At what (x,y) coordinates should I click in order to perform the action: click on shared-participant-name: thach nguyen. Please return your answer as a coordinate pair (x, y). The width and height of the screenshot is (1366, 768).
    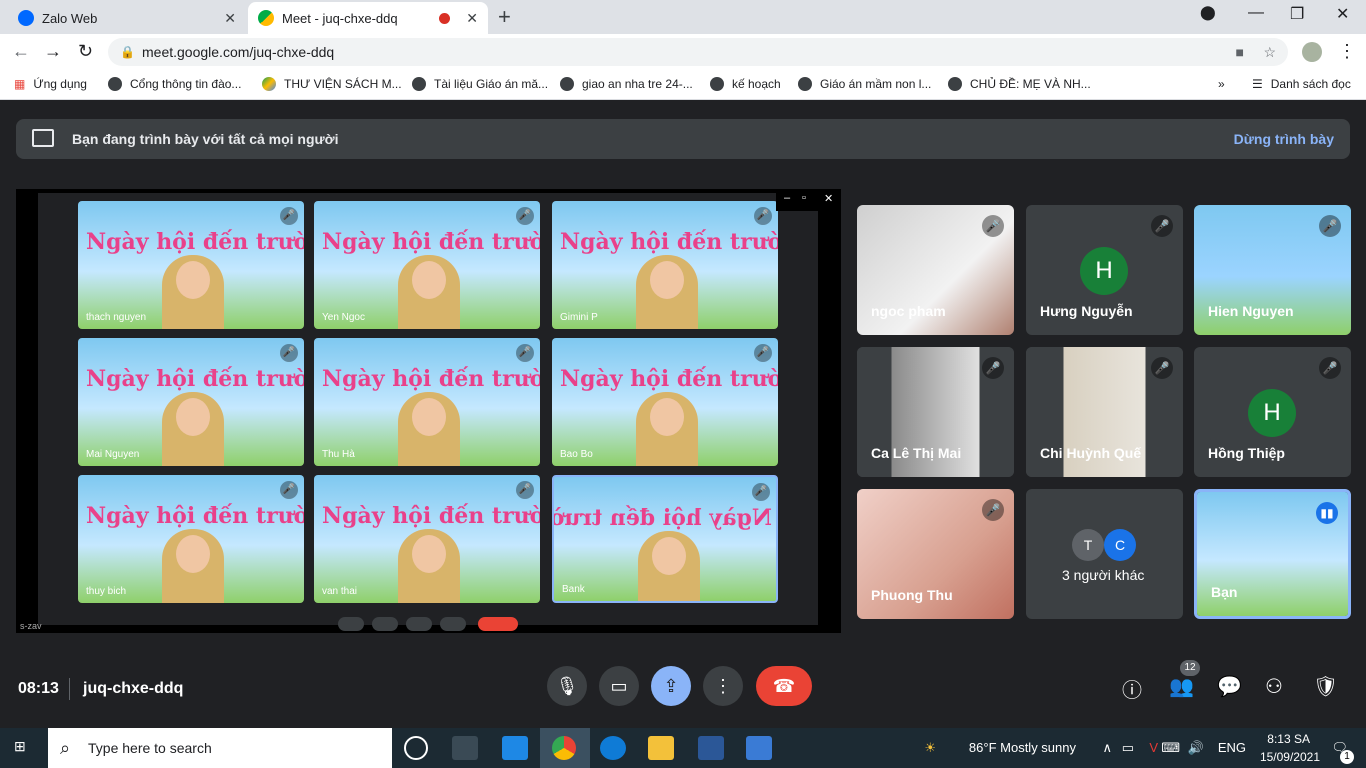
    Looking at the image, I should click on (116, 317).